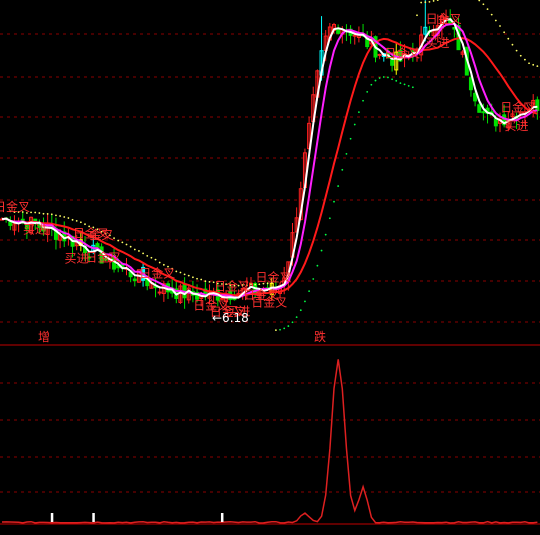 The width and height of the screenshot is (540, 535). I want to click on die-label: 跌, so click(320, 336).